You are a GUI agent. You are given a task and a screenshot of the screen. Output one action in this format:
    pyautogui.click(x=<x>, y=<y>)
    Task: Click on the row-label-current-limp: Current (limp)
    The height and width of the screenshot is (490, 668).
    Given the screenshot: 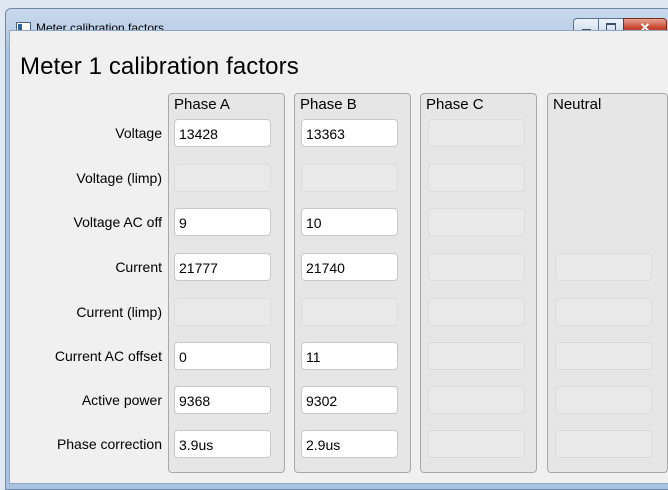 What is the action you would take?
    pyautogui.click(x=119, y=312)
    